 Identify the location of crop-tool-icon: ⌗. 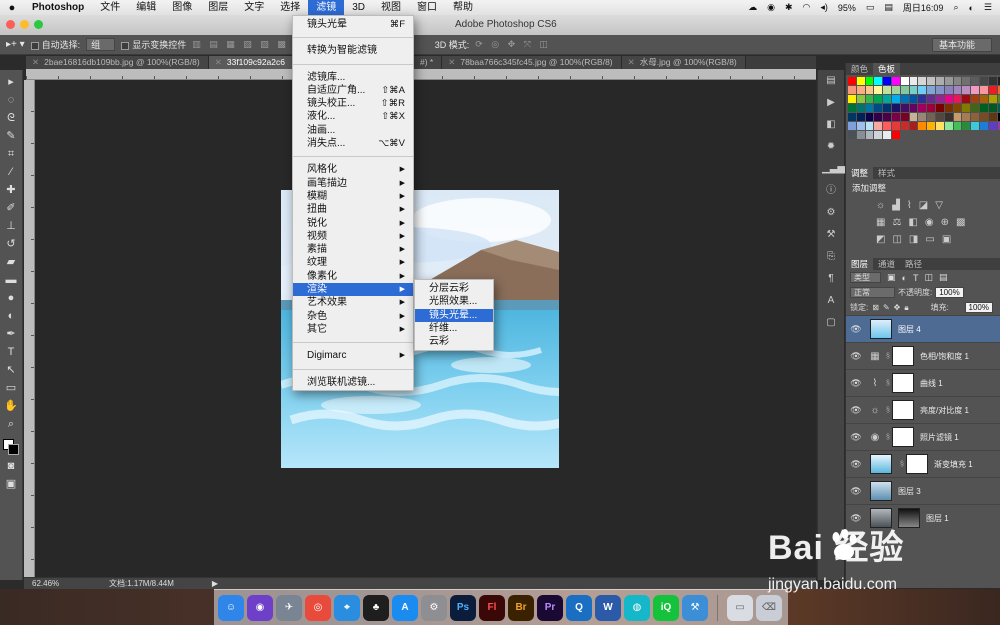
(11, 154).